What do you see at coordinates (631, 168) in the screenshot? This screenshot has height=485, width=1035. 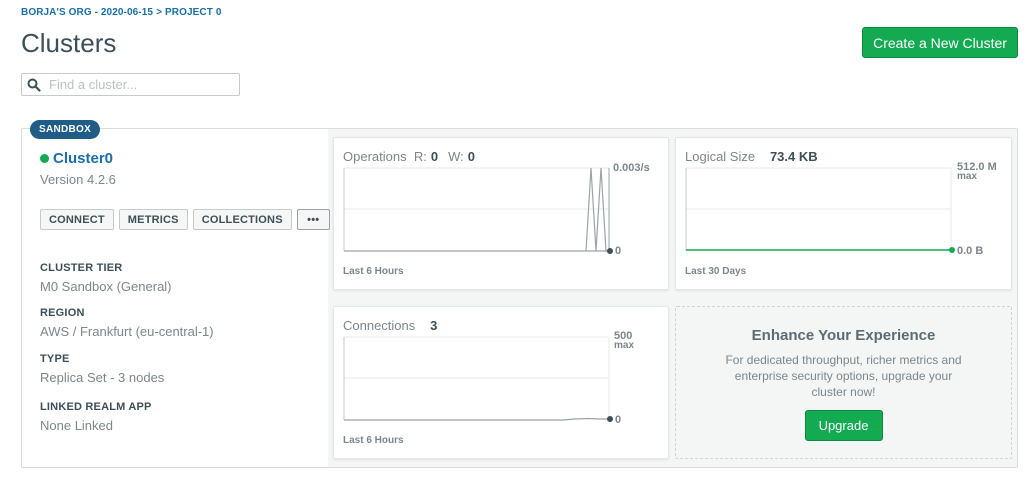 I see `operations-max-label: 0.003/s` at bounding box center [631, 168].